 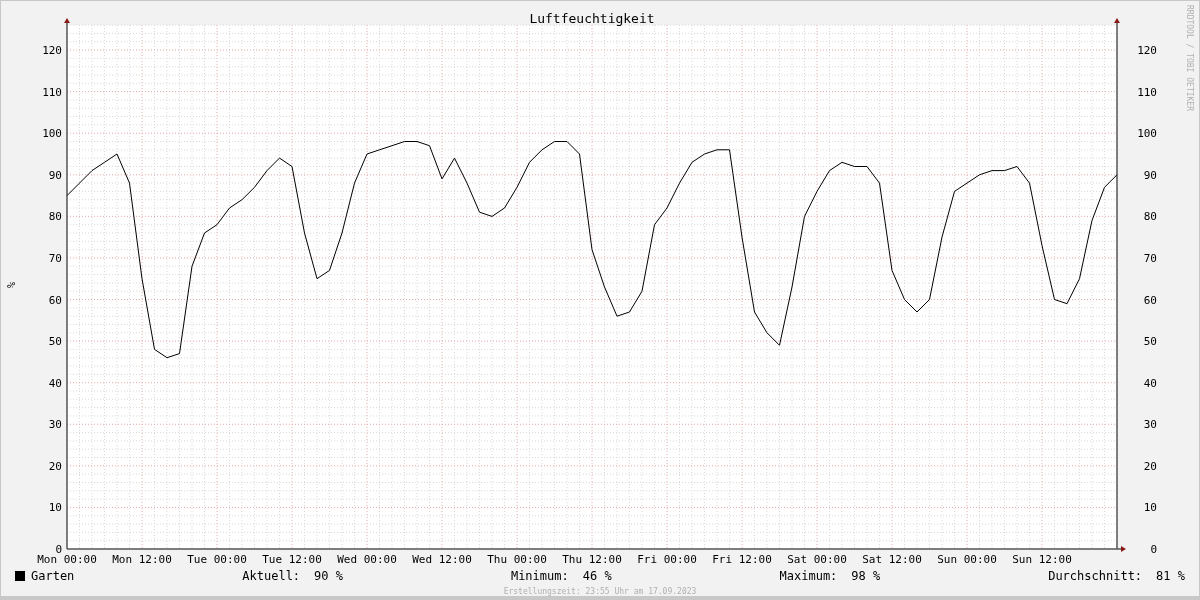 What do you see at coordinates (742, 559) in the screenshot?
I see `x-tick-label: Fri 12:00` at bounding box center [742, 559].